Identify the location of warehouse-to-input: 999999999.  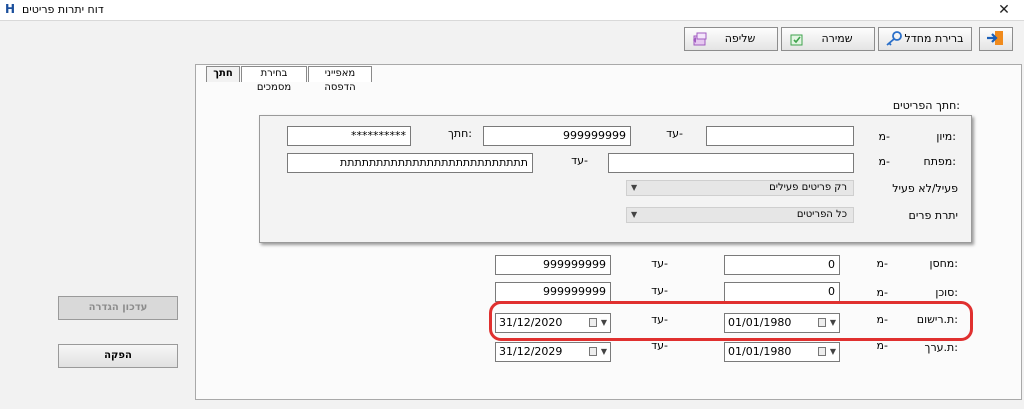
(553, 265).